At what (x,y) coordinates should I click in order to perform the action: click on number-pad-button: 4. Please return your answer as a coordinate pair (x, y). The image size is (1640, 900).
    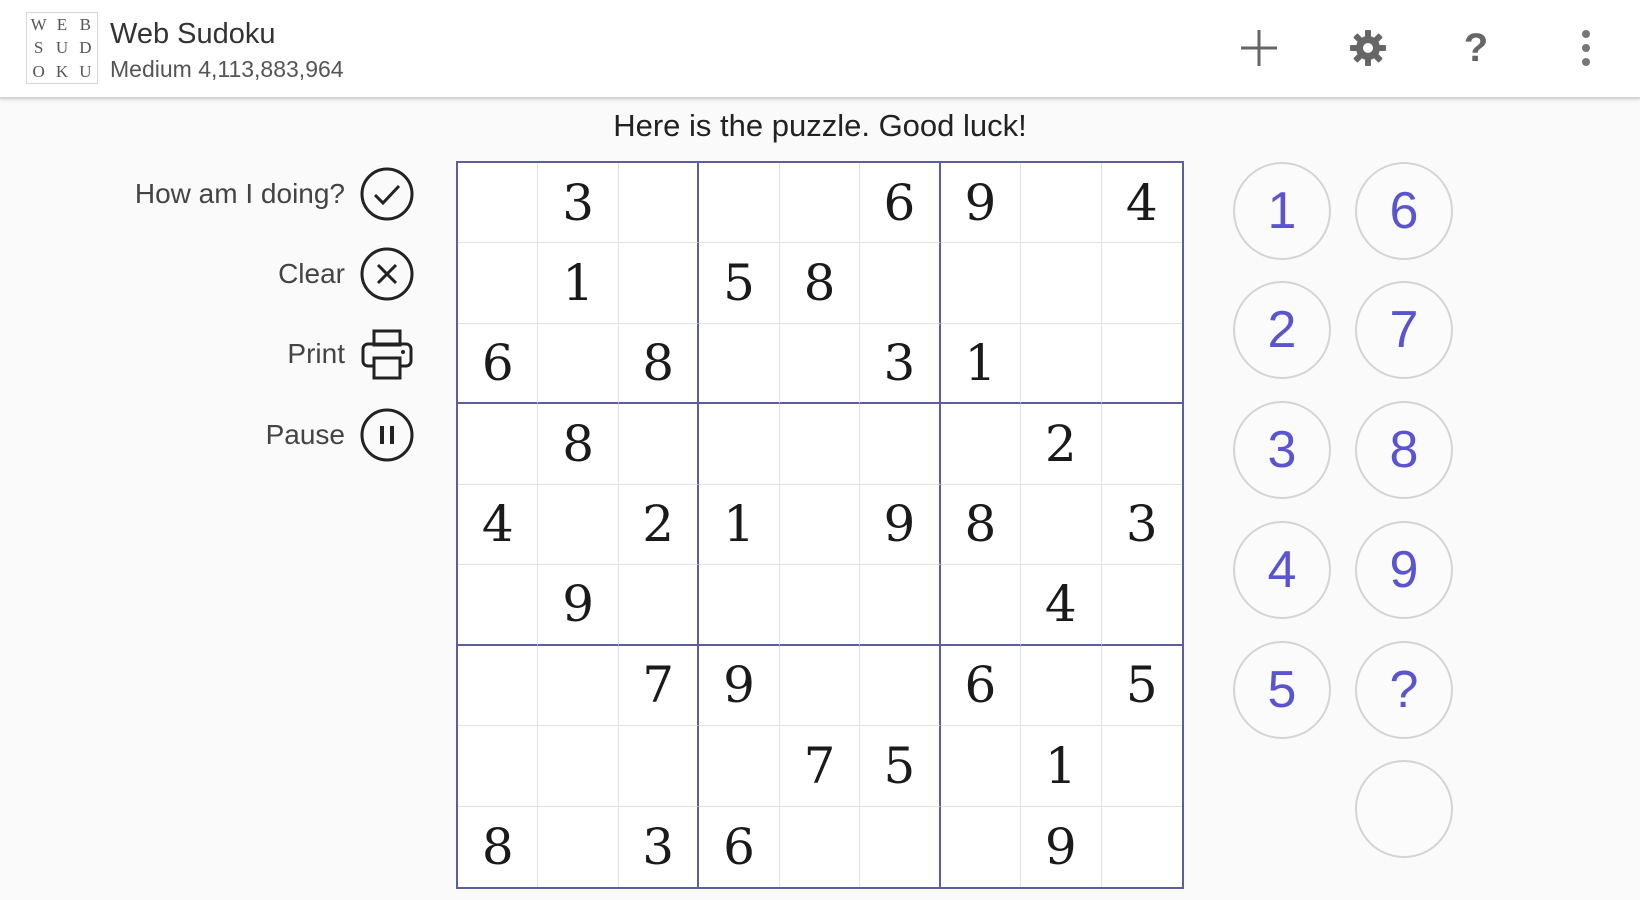
    Looking at the image, I should click on (1282, 570).